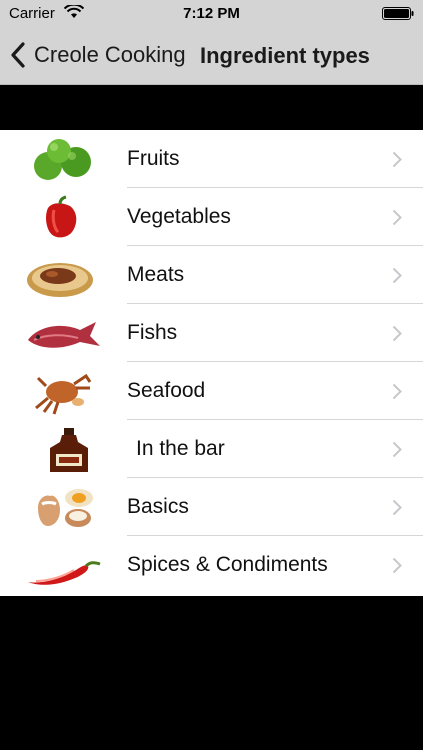 Image resolution: width=423 pixels, height=750 pixels. I want to click on status-bar: Carrier 7:12 PM, so click(211, 14).